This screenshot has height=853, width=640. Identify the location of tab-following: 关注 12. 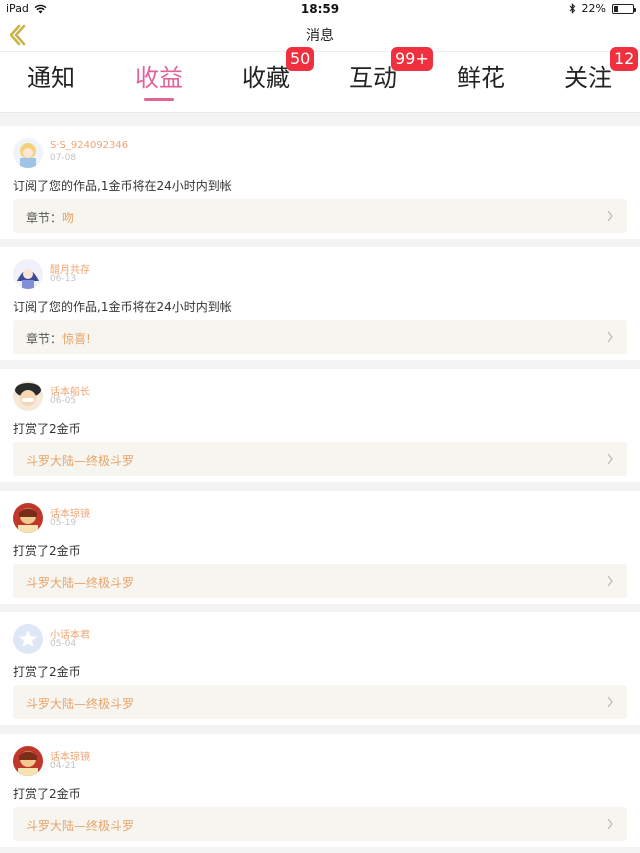
(593, 72).